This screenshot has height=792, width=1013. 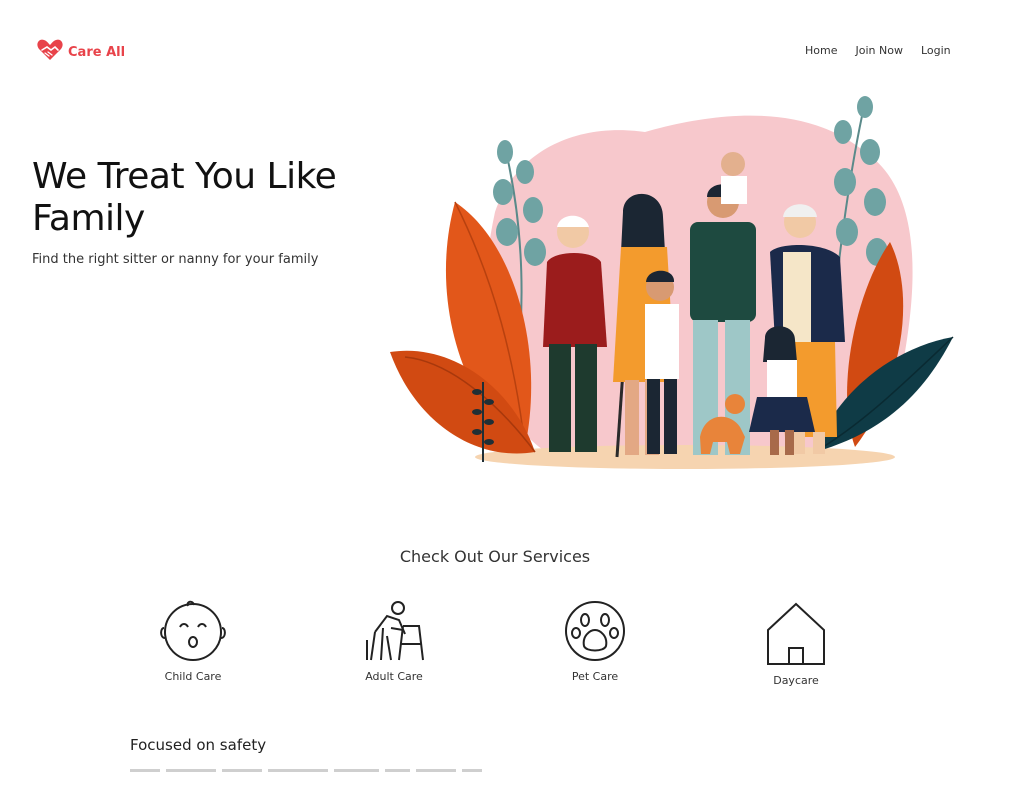 I want to click on house-icon, so click(x=796, y=633).